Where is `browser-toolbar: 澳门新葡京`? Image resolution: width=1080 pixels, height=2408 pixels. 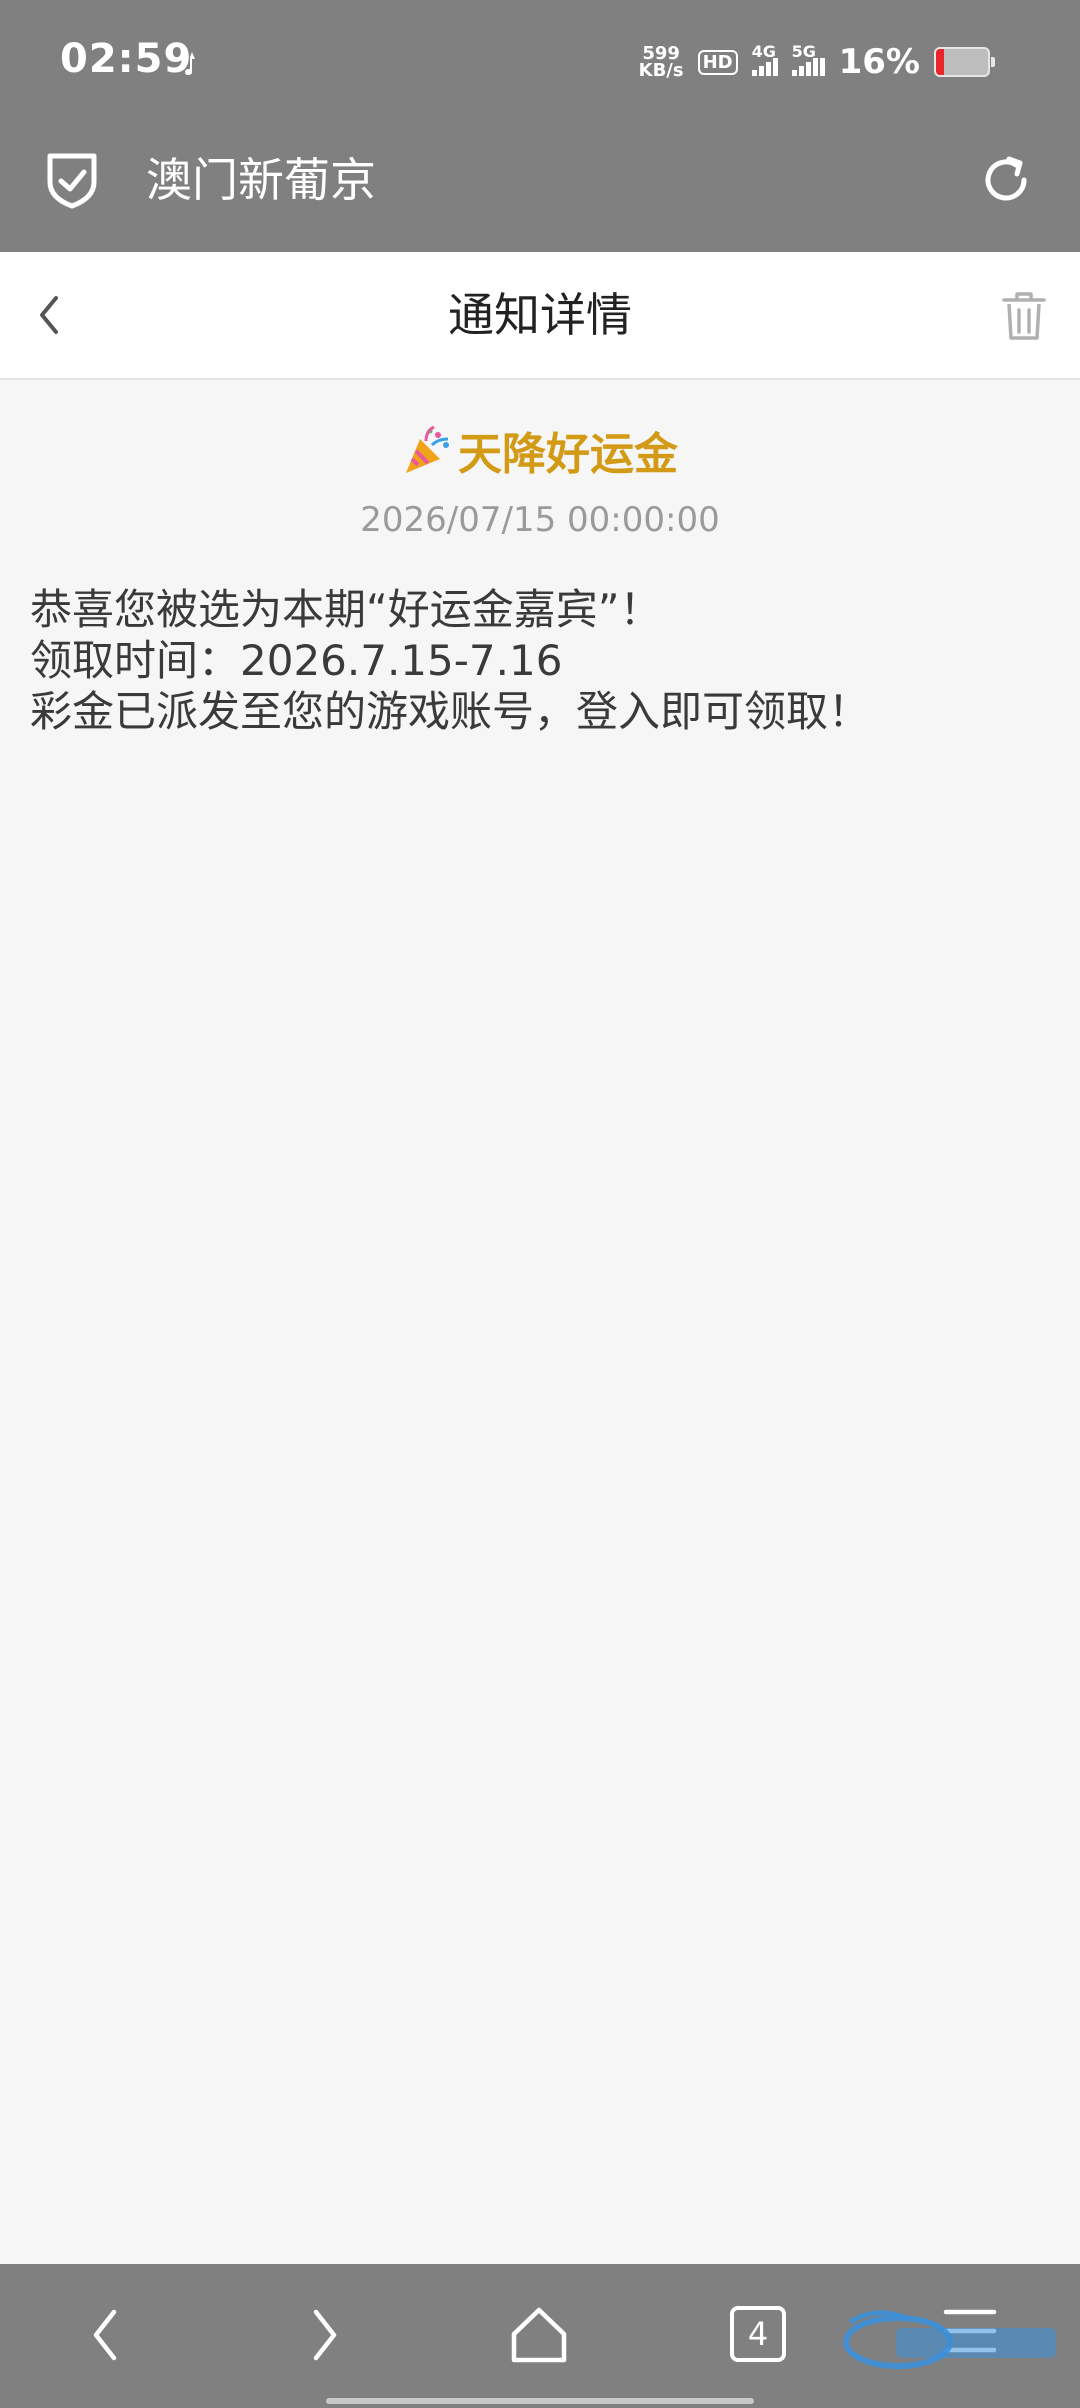 browser-toolbar: 澳门新葡京 is located at coordinates (540, 186).